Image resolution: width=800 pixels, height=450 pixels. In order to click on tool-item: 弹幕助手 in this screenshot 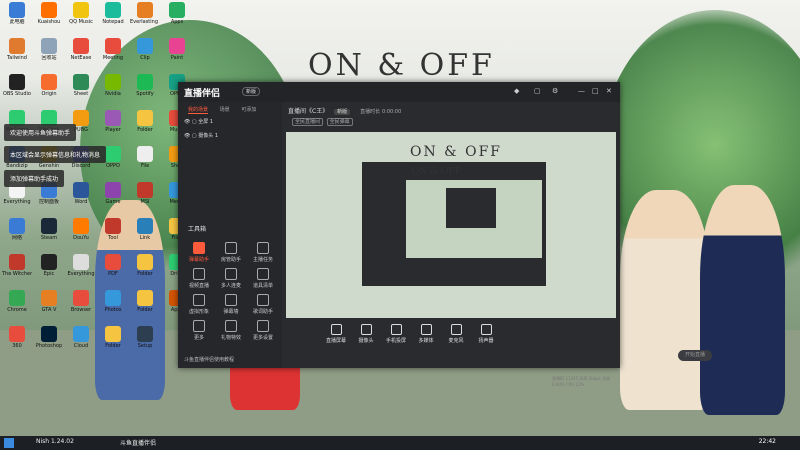, I will do `click(199, 252)`.